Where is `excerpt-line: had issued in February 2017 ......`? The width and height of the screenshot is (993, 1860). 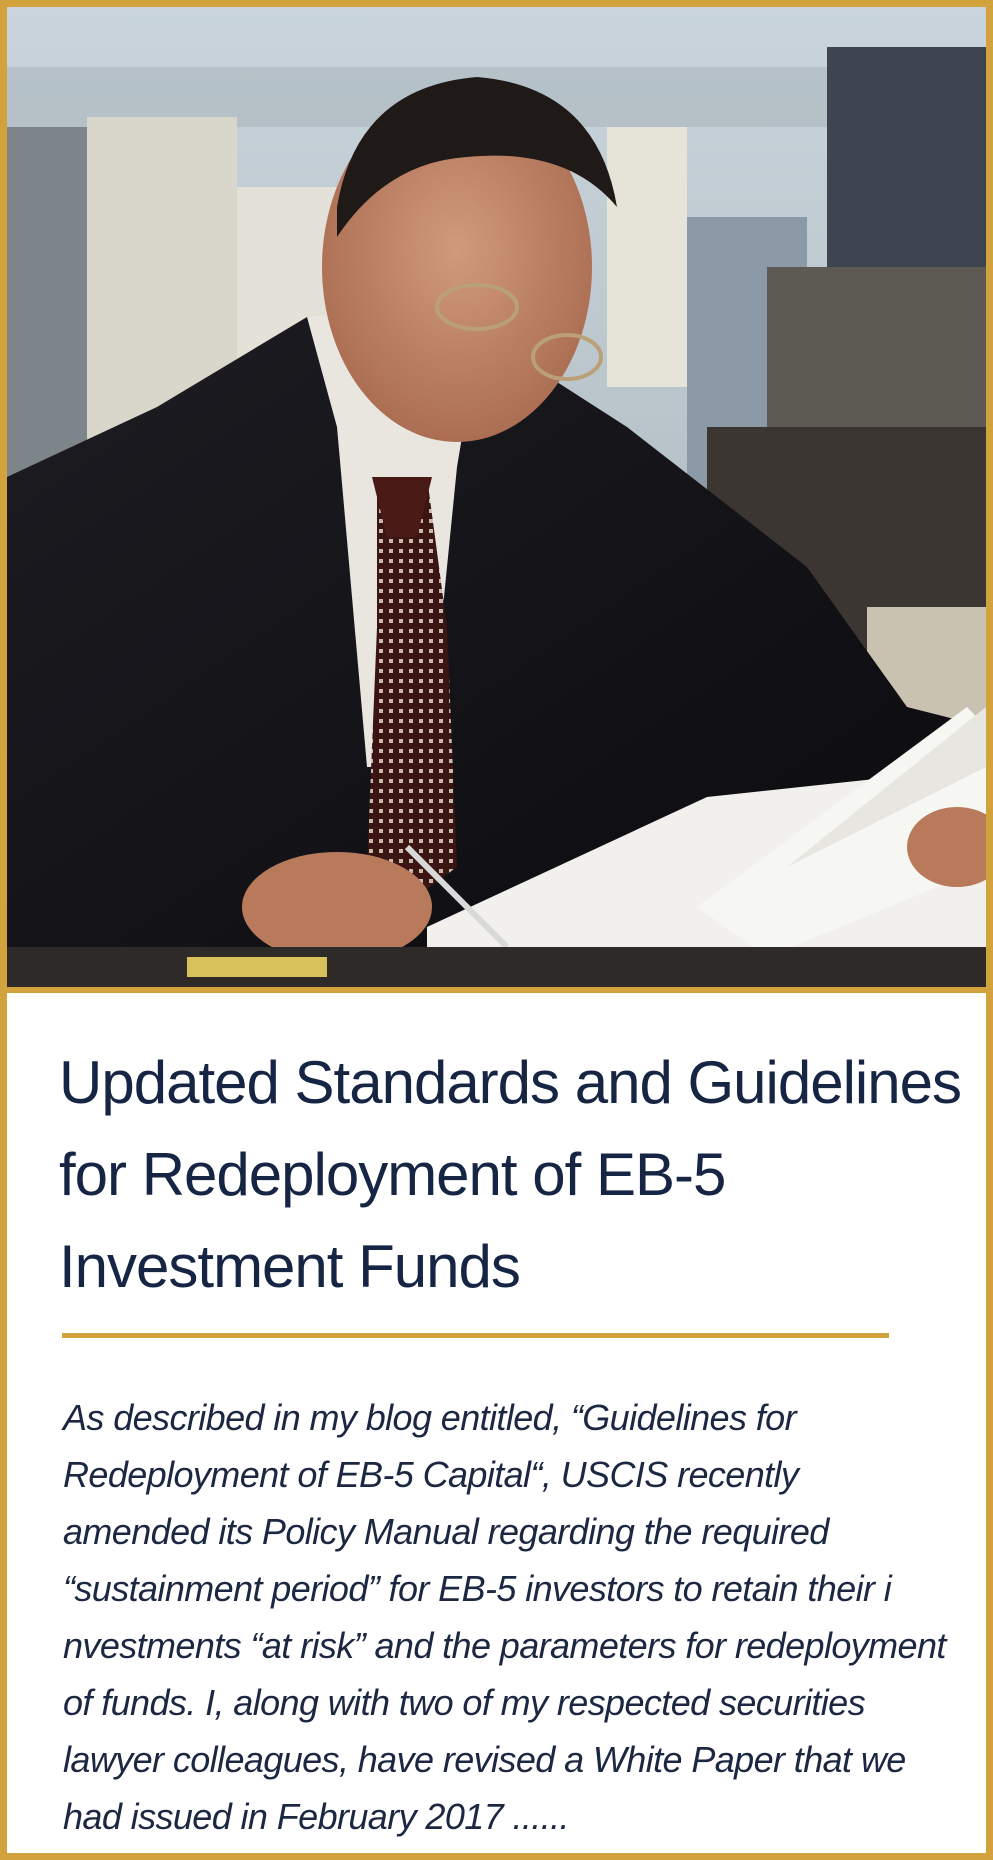 excerpt-line: had issued in February 2017 ...... is located at coordinates (316, 1816).